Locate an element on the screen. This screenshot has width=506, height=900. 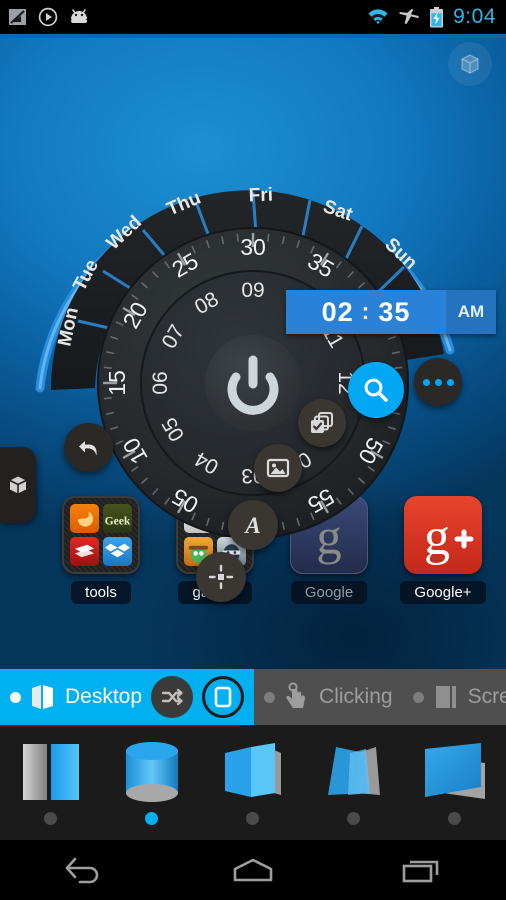
tab-label: Screen is located at coordinates (486, 696).